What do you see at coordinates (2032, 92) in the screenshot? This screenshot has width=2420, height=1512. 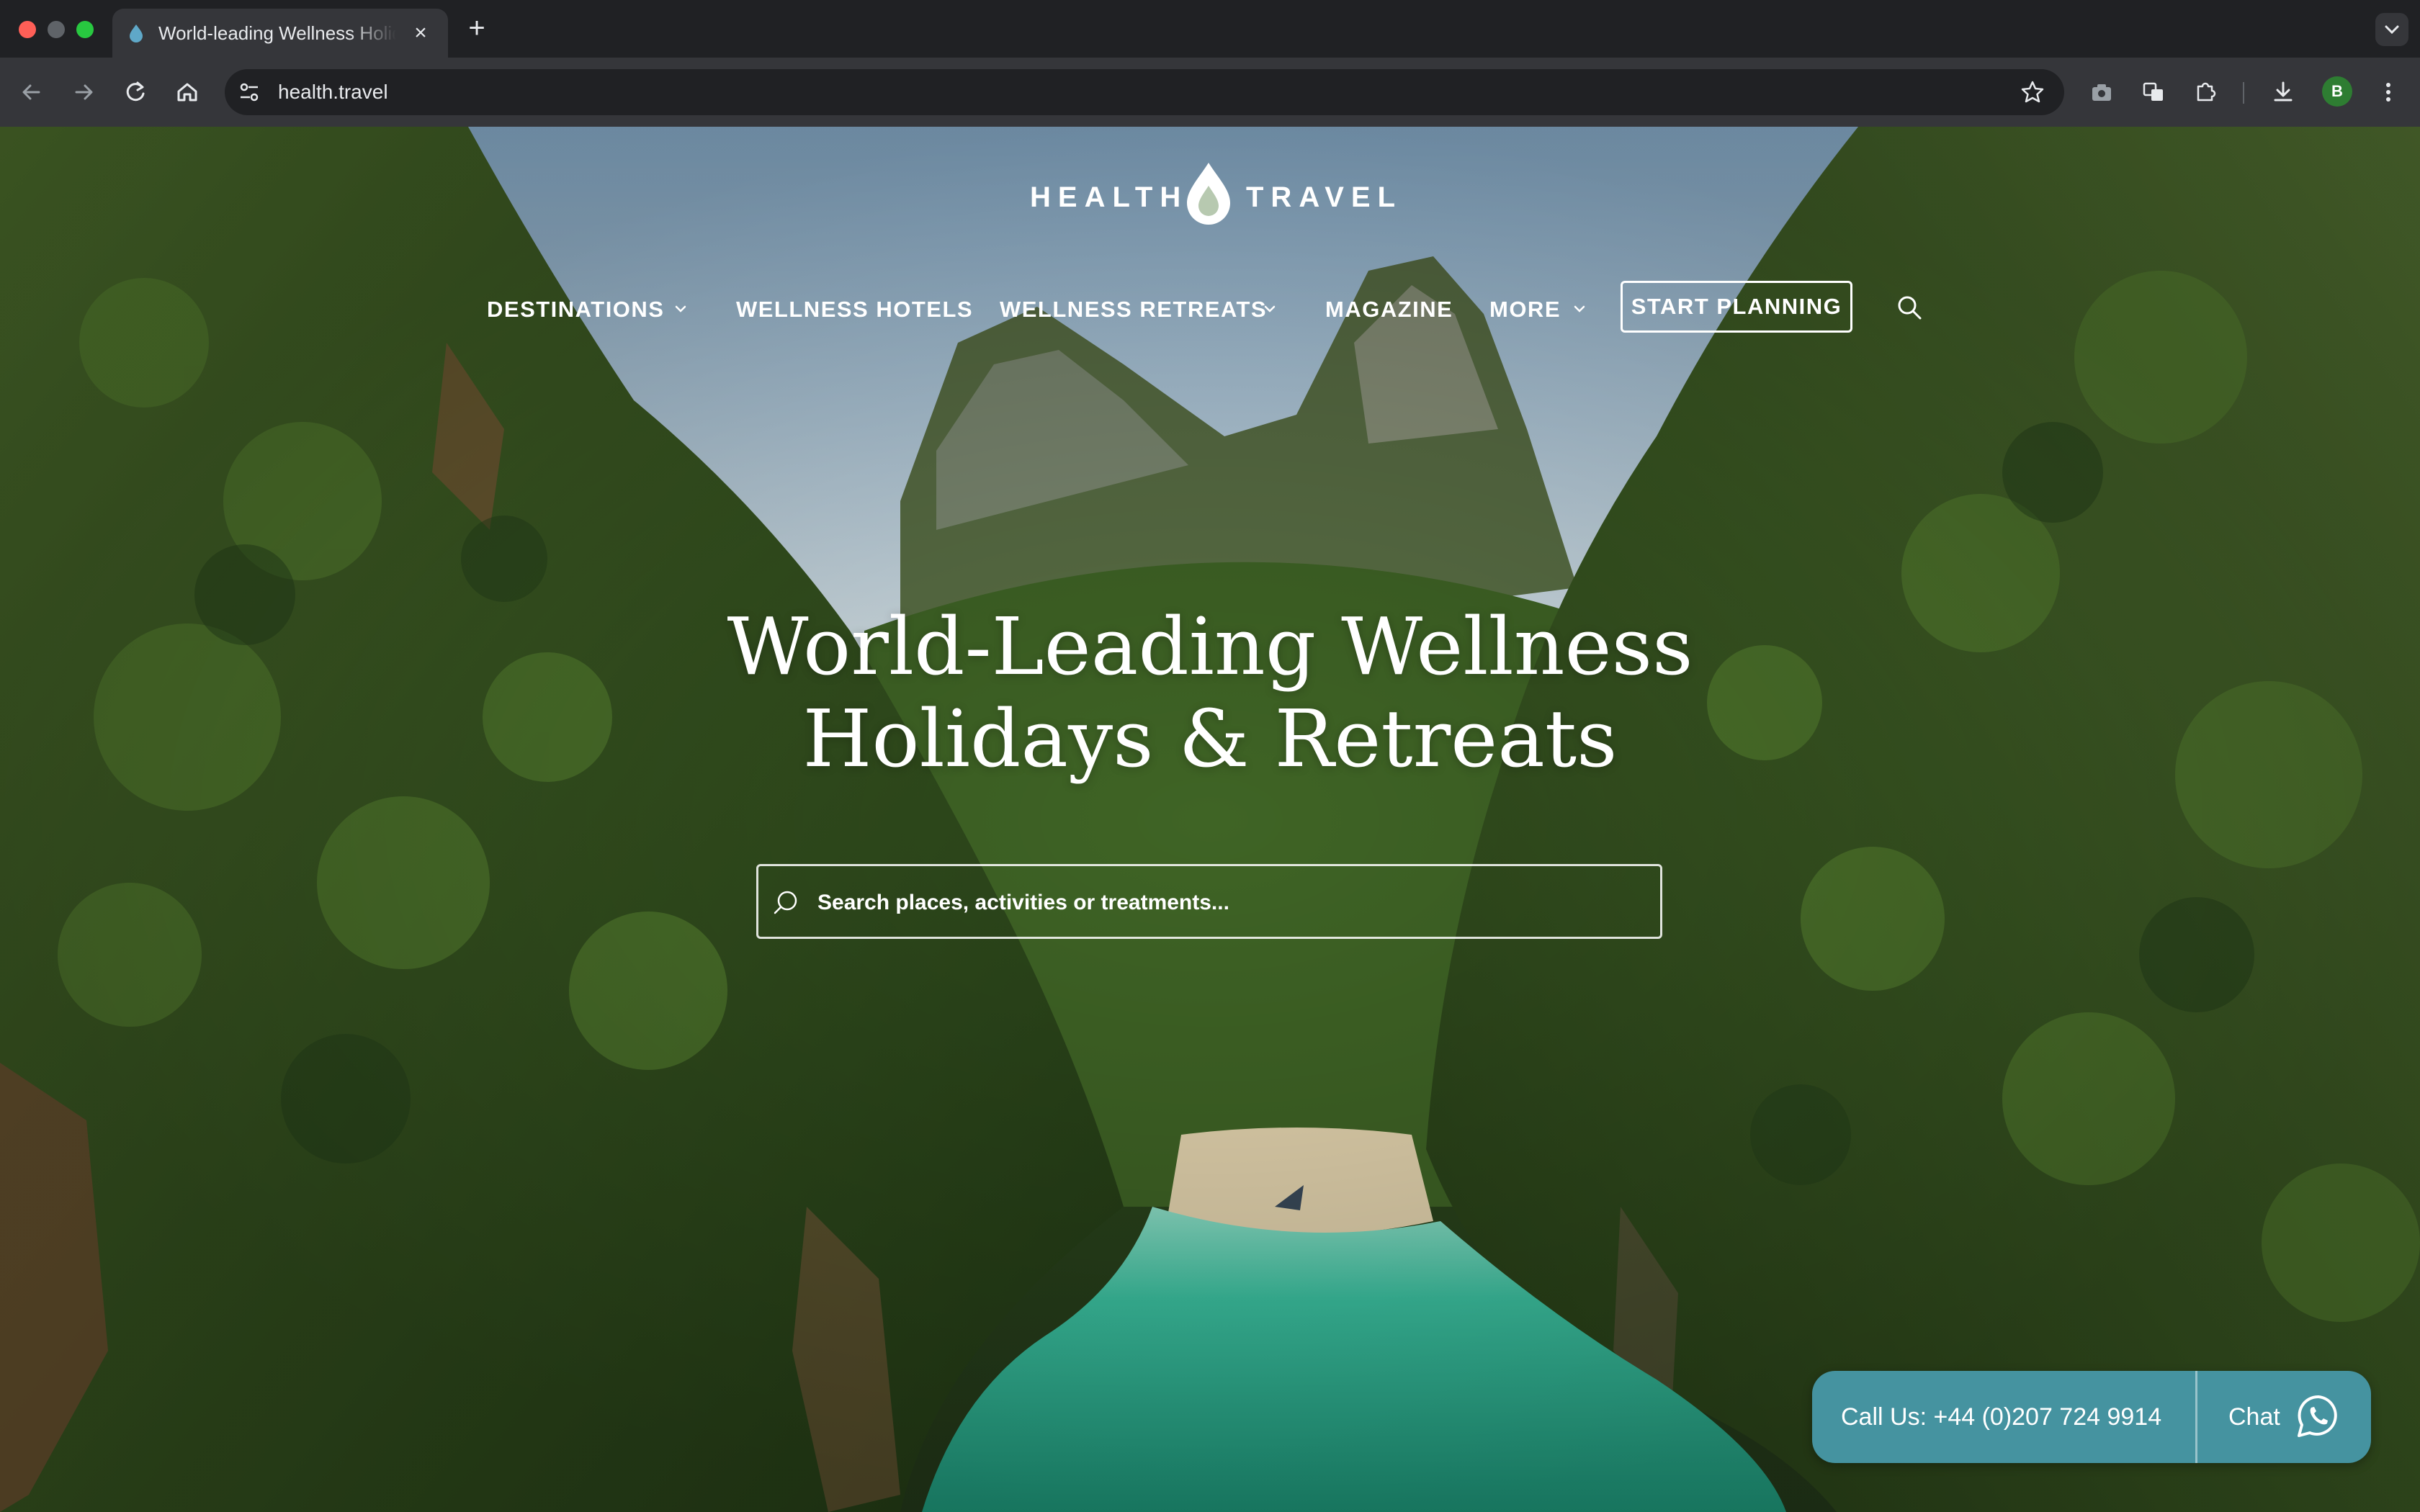 I see `star-icon` at bounding box center [2032, 92].